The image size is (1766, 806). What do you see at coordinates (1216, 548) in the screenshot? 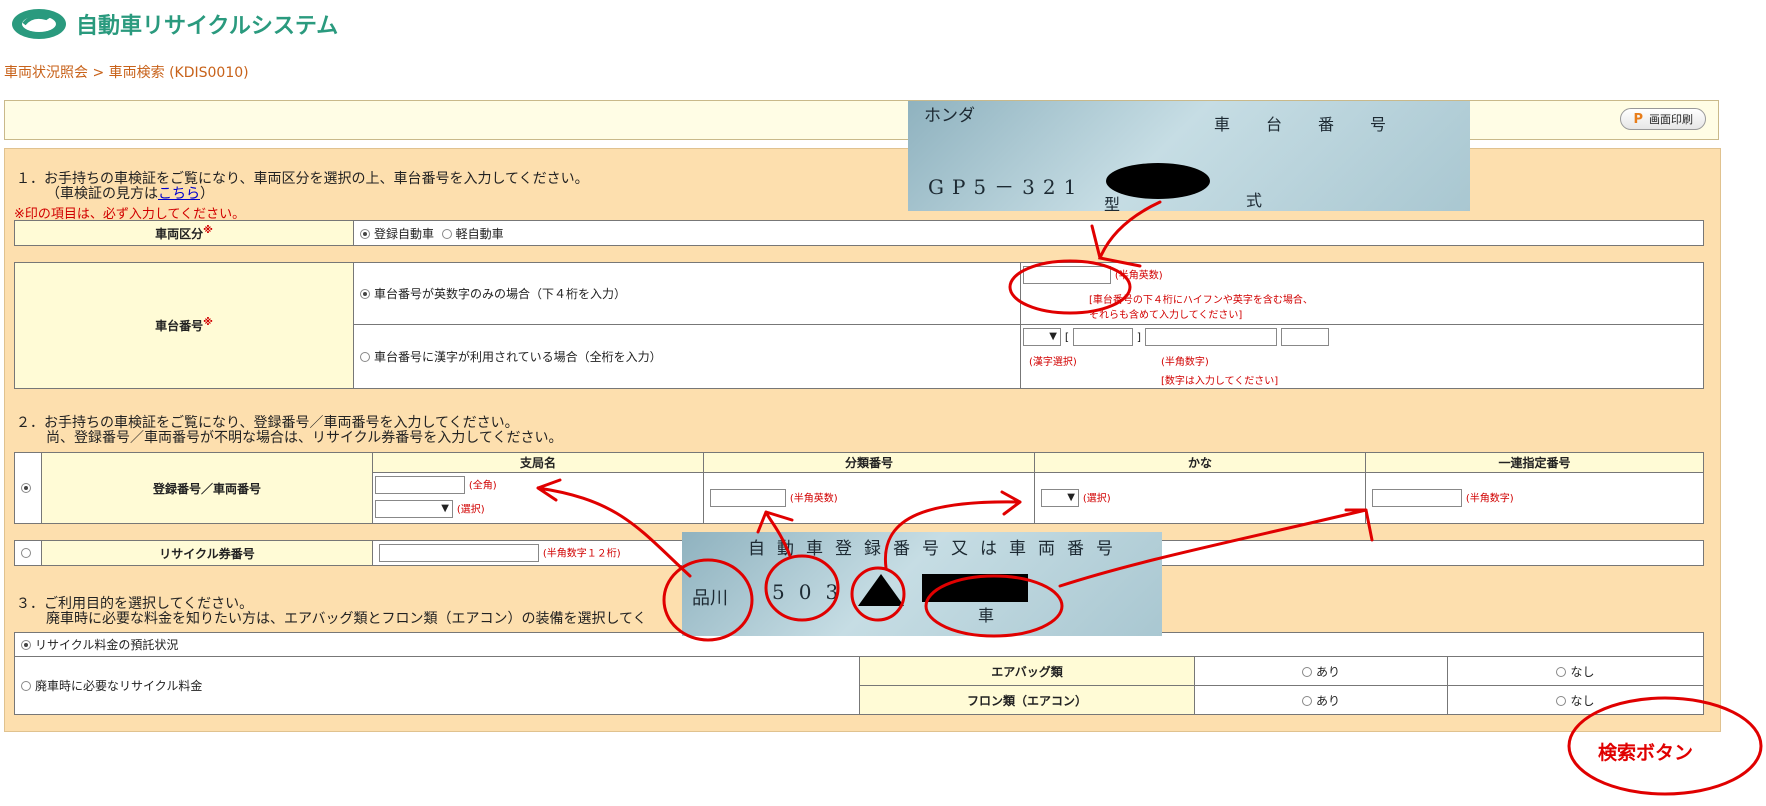
I see `arrow-to-serial` at bounding box center [1216, 548].